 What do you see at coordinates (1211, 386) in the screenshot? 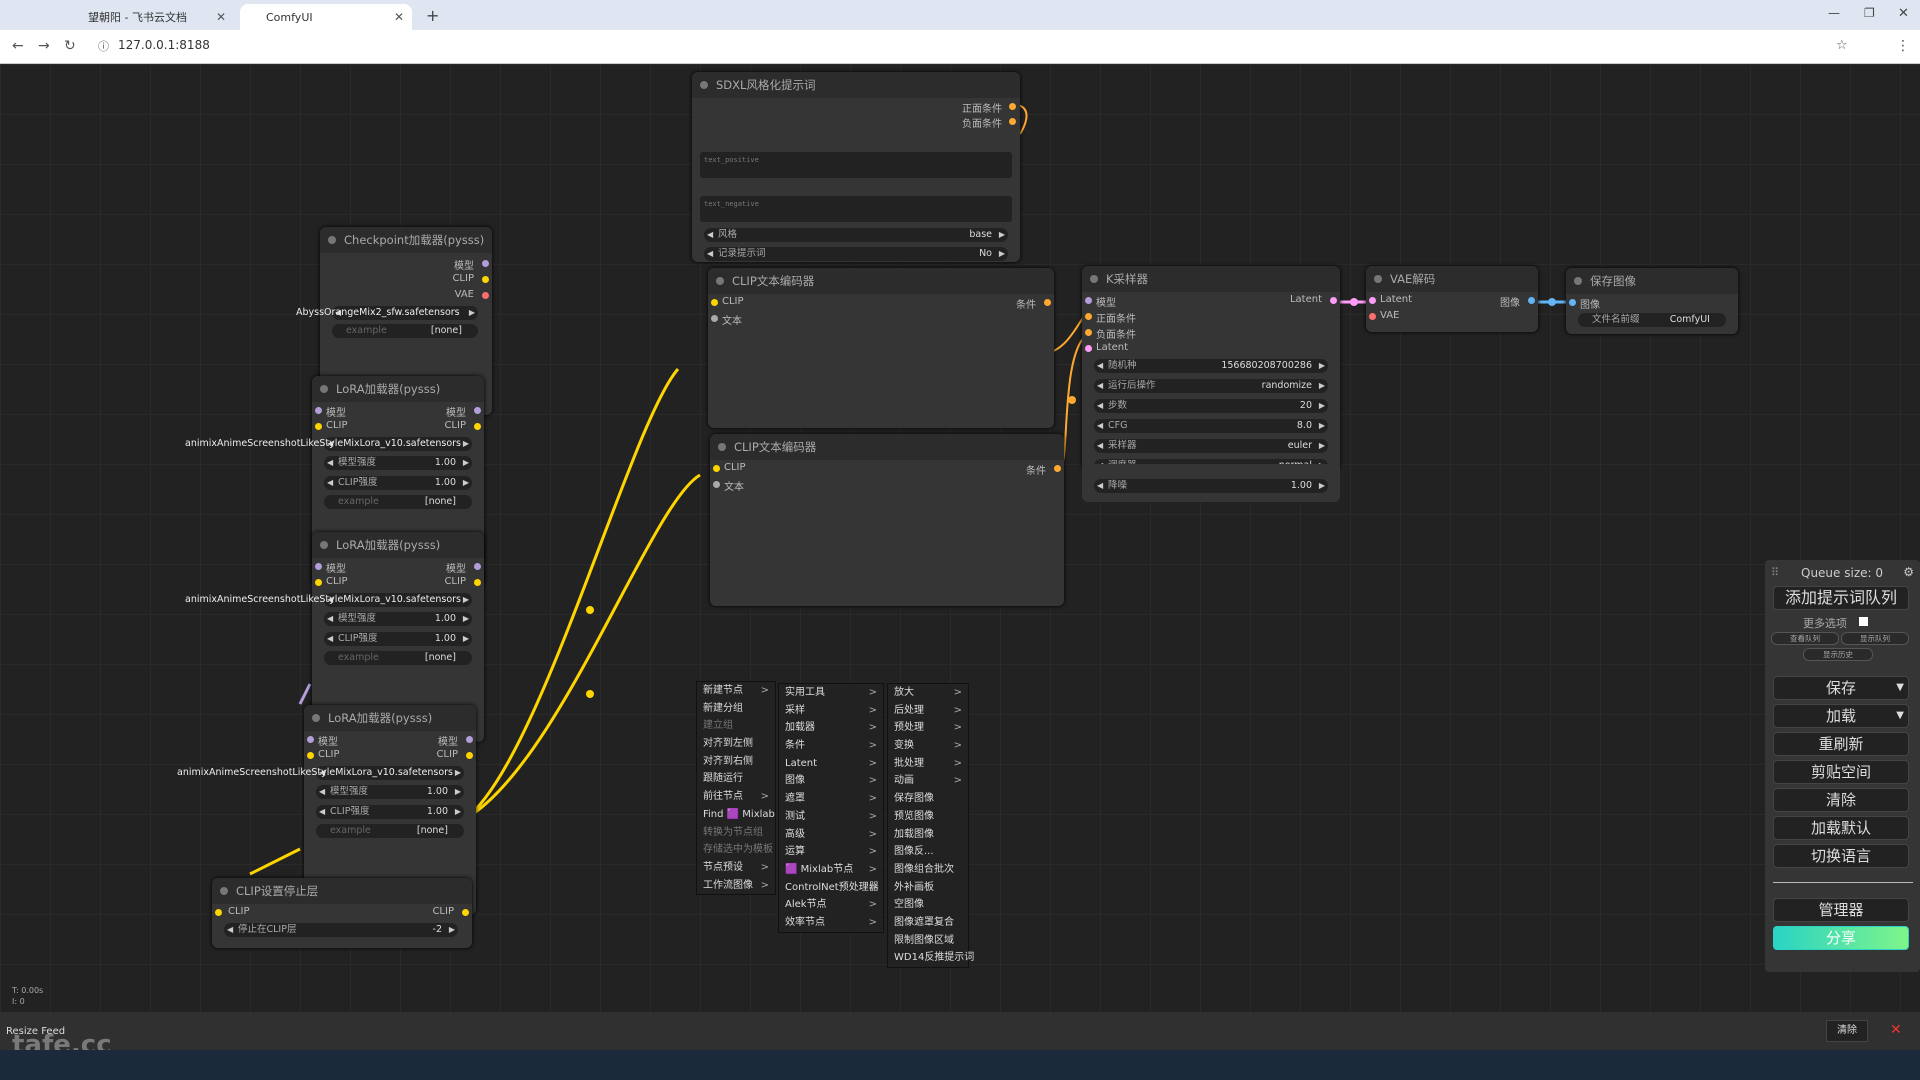
I see `control-after-generate-widget: 运行后操作 randomize` at bounding box center [1211, 386].